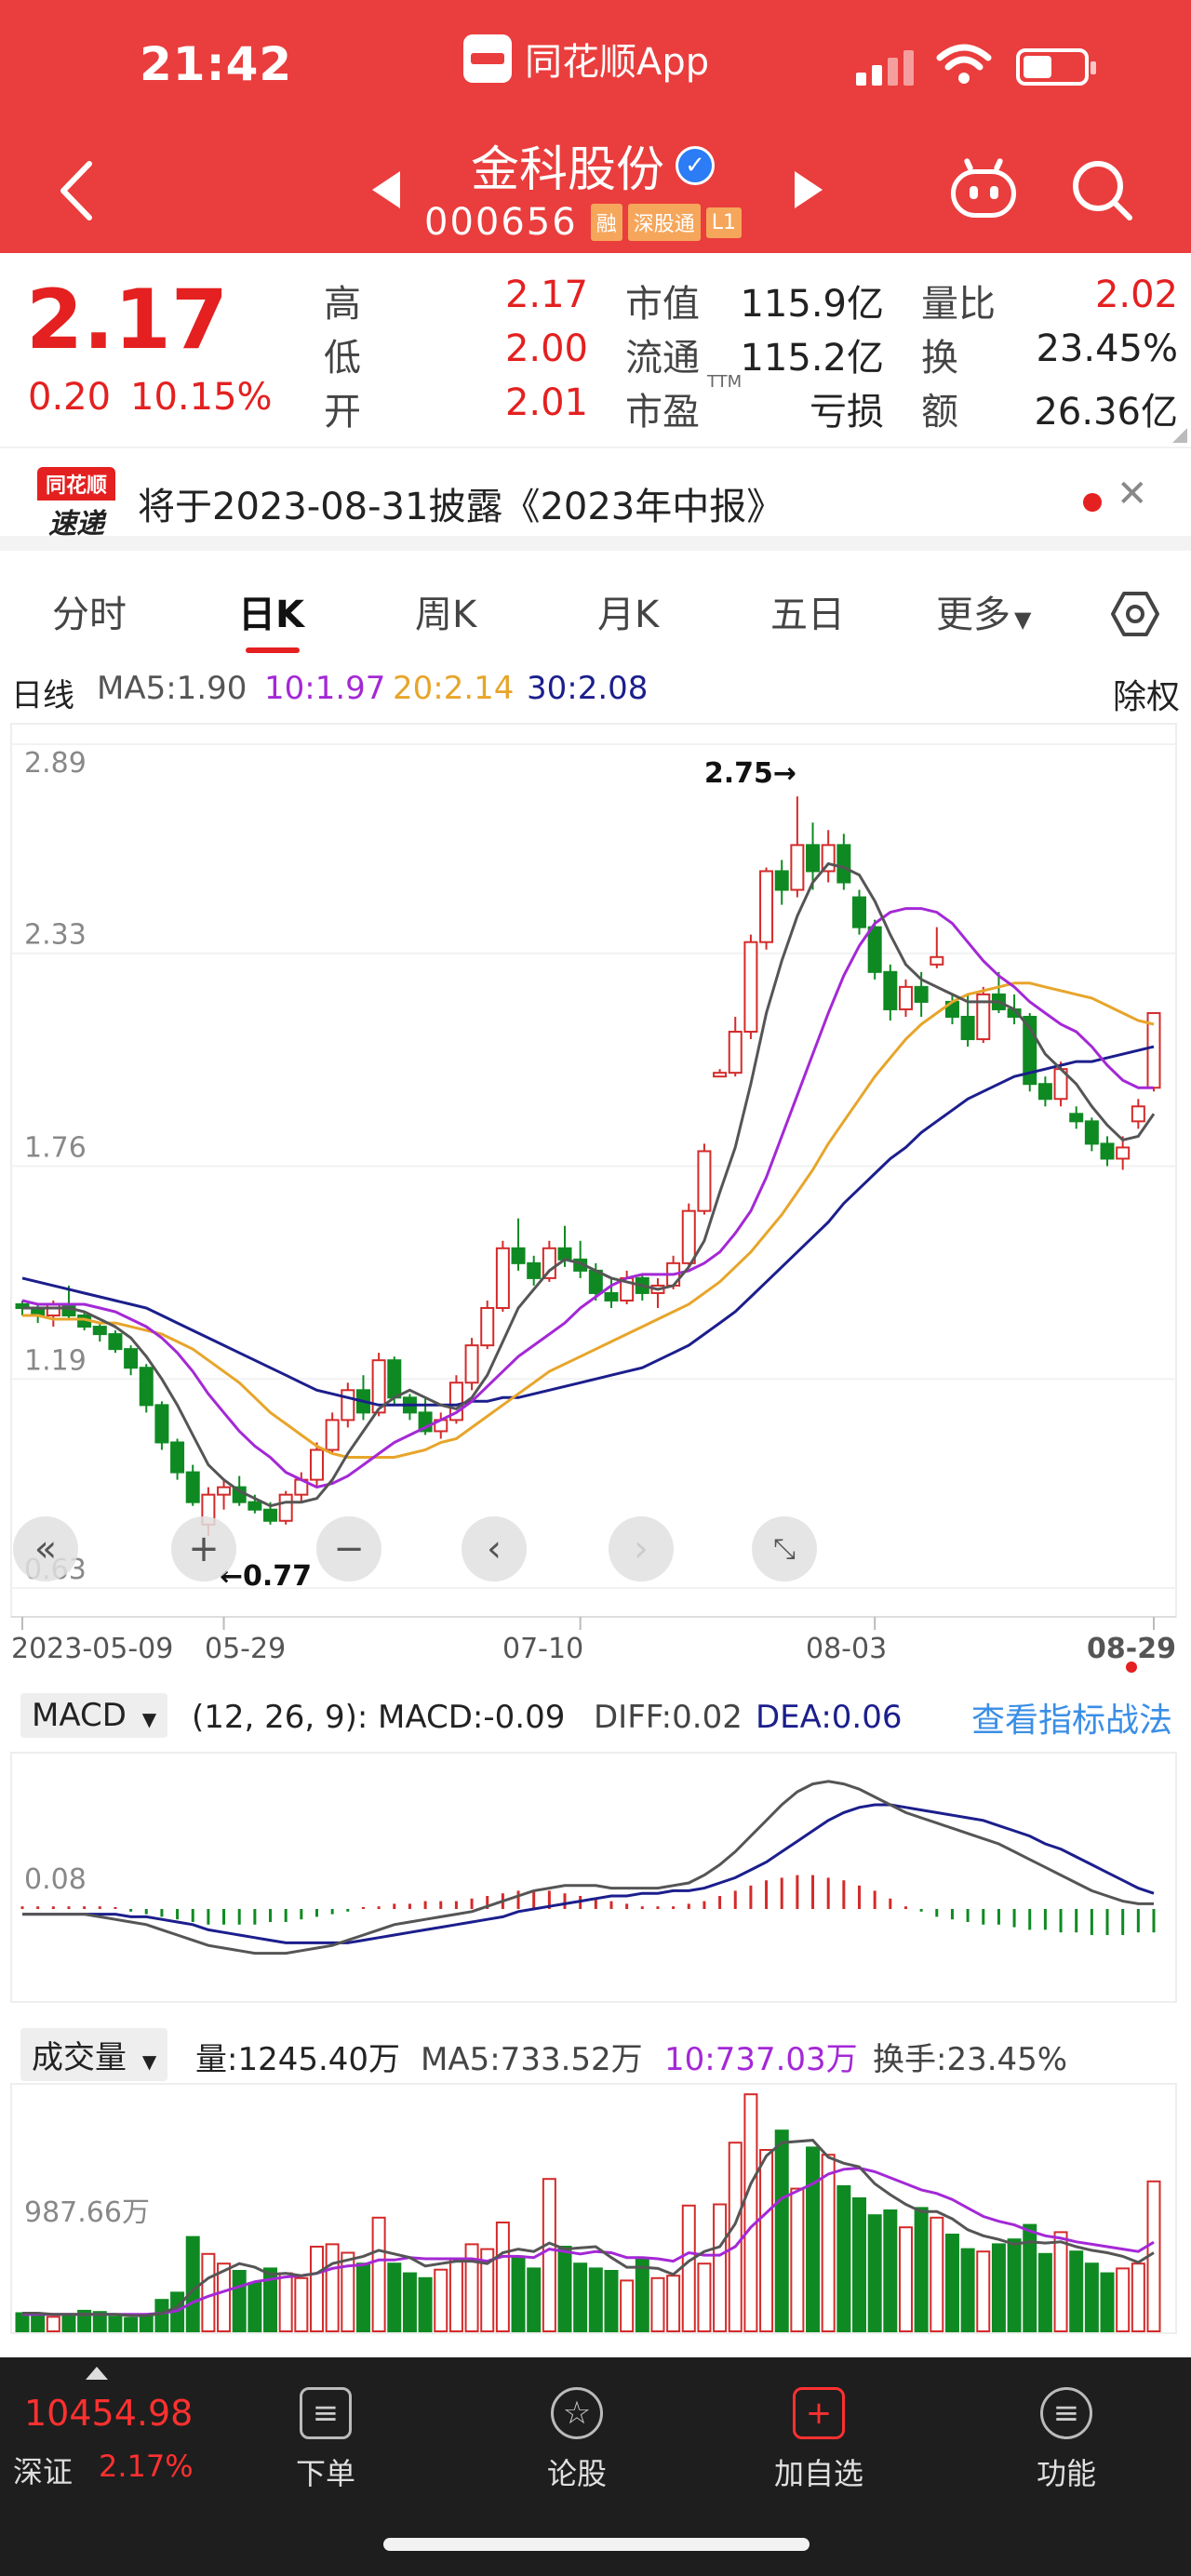  Describe the element at coordinates (1146, 694) in the screenshot. I see `ex-right-toggle: 除权` at that location.